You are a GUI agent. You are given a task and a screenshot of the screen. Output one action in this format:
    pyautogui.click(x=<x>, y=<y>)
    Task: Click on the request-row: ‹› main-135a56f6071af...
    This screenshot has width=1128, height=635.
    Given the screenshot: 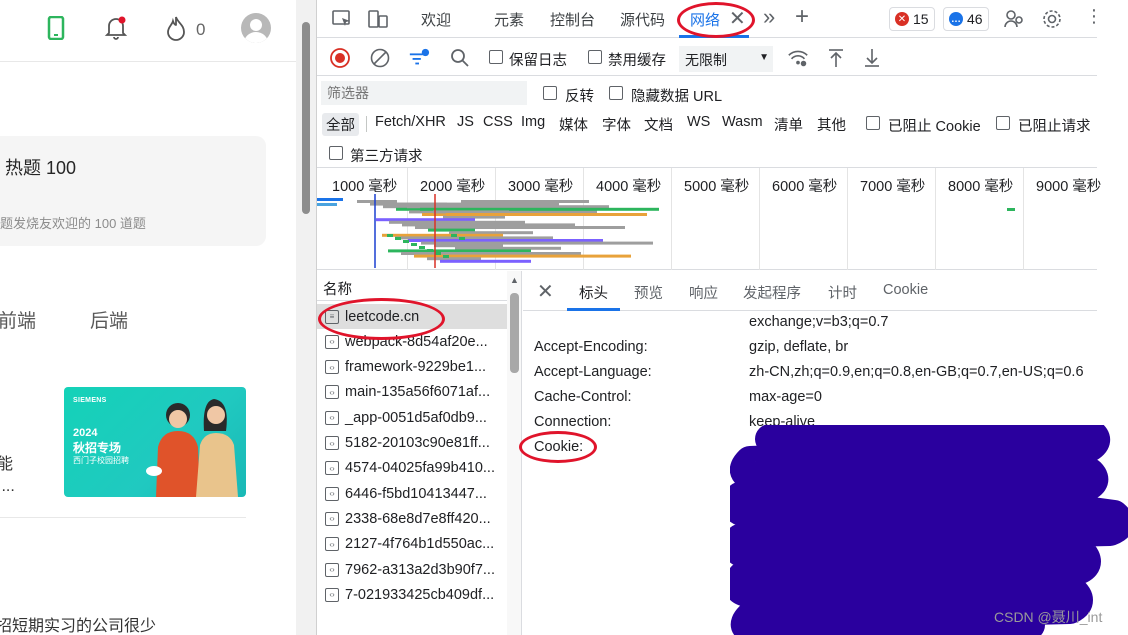 What is the action you would take?
    pyautogui.click(x=412, y=392)
    